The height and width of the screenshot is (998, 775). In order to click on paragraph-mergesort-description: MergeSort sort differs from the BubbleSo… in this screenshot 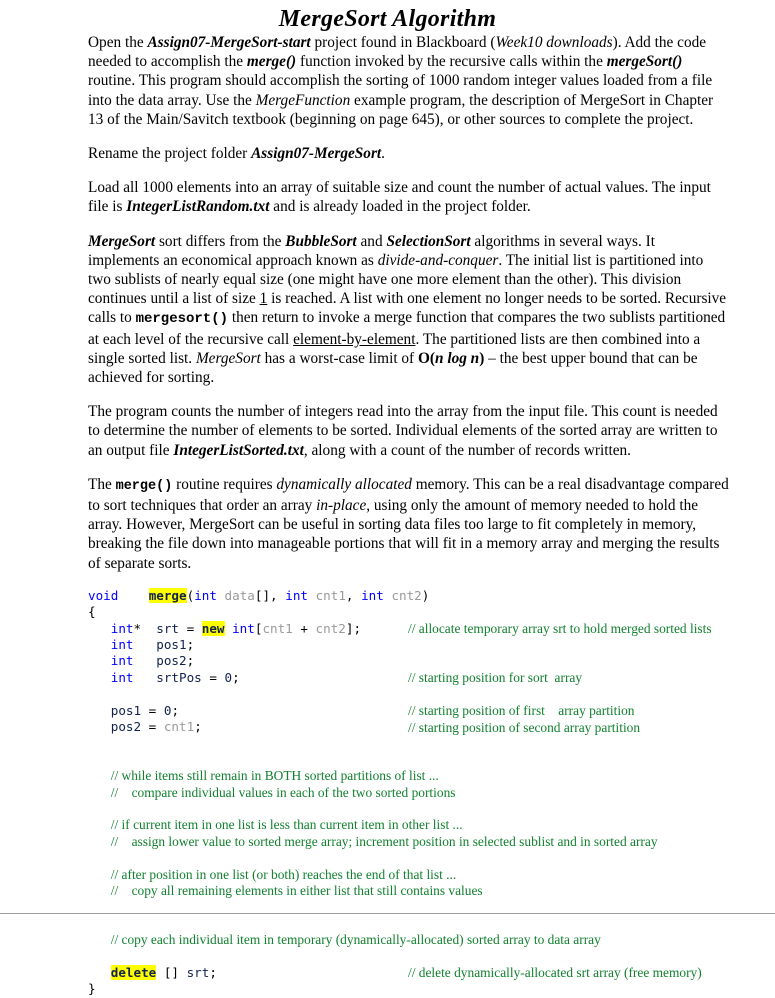, I will do `click(408, 310)`.